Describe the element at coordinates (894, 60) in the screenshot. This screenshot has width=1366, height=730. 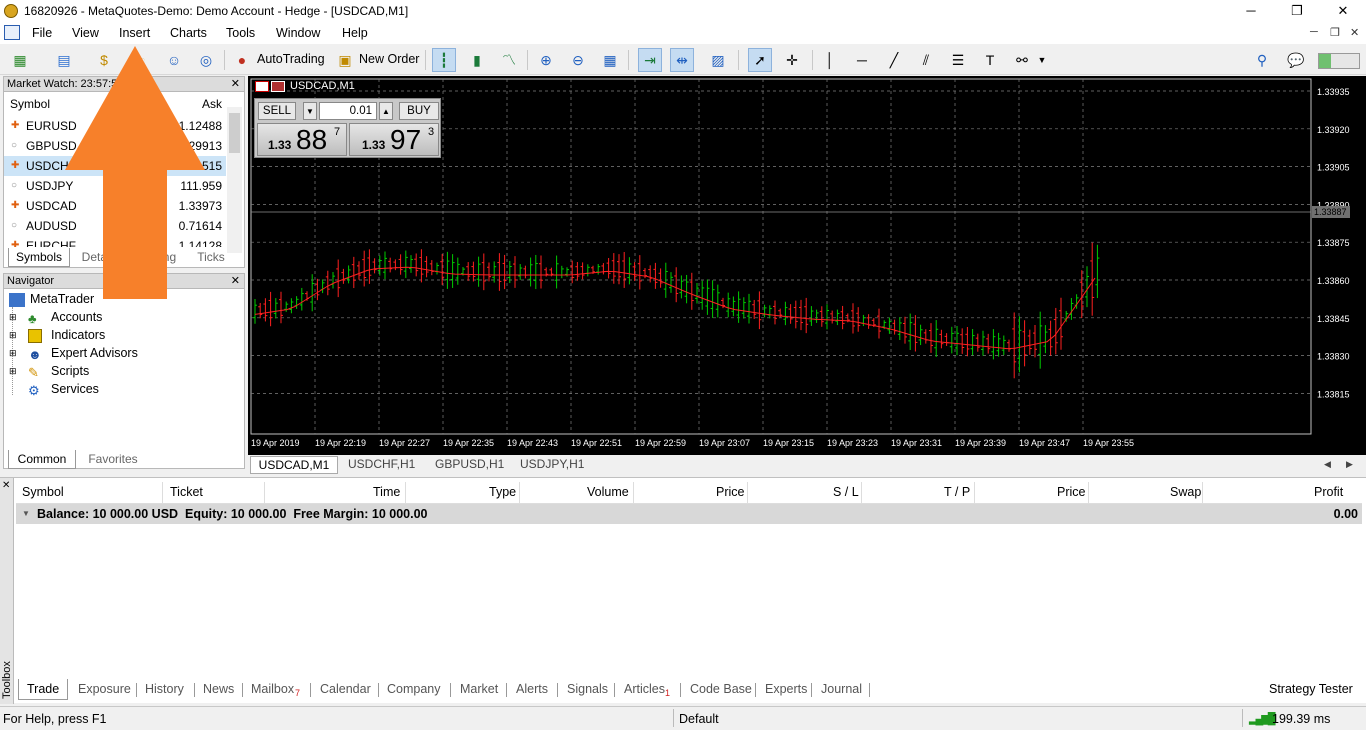
I see `trendline-icon: ╱` at that location.